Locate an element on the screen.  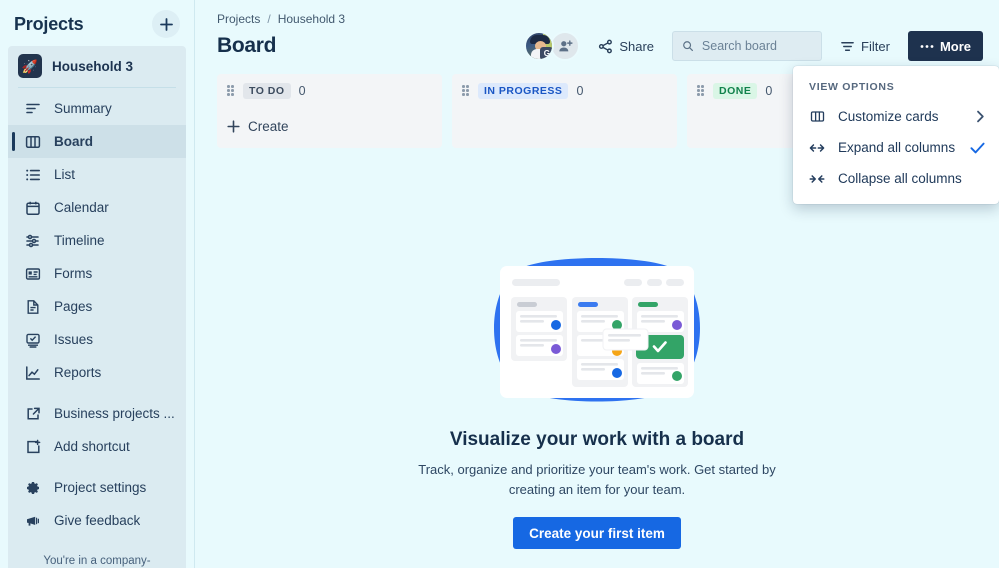
filter-icon is located at coordinates (847, 46).